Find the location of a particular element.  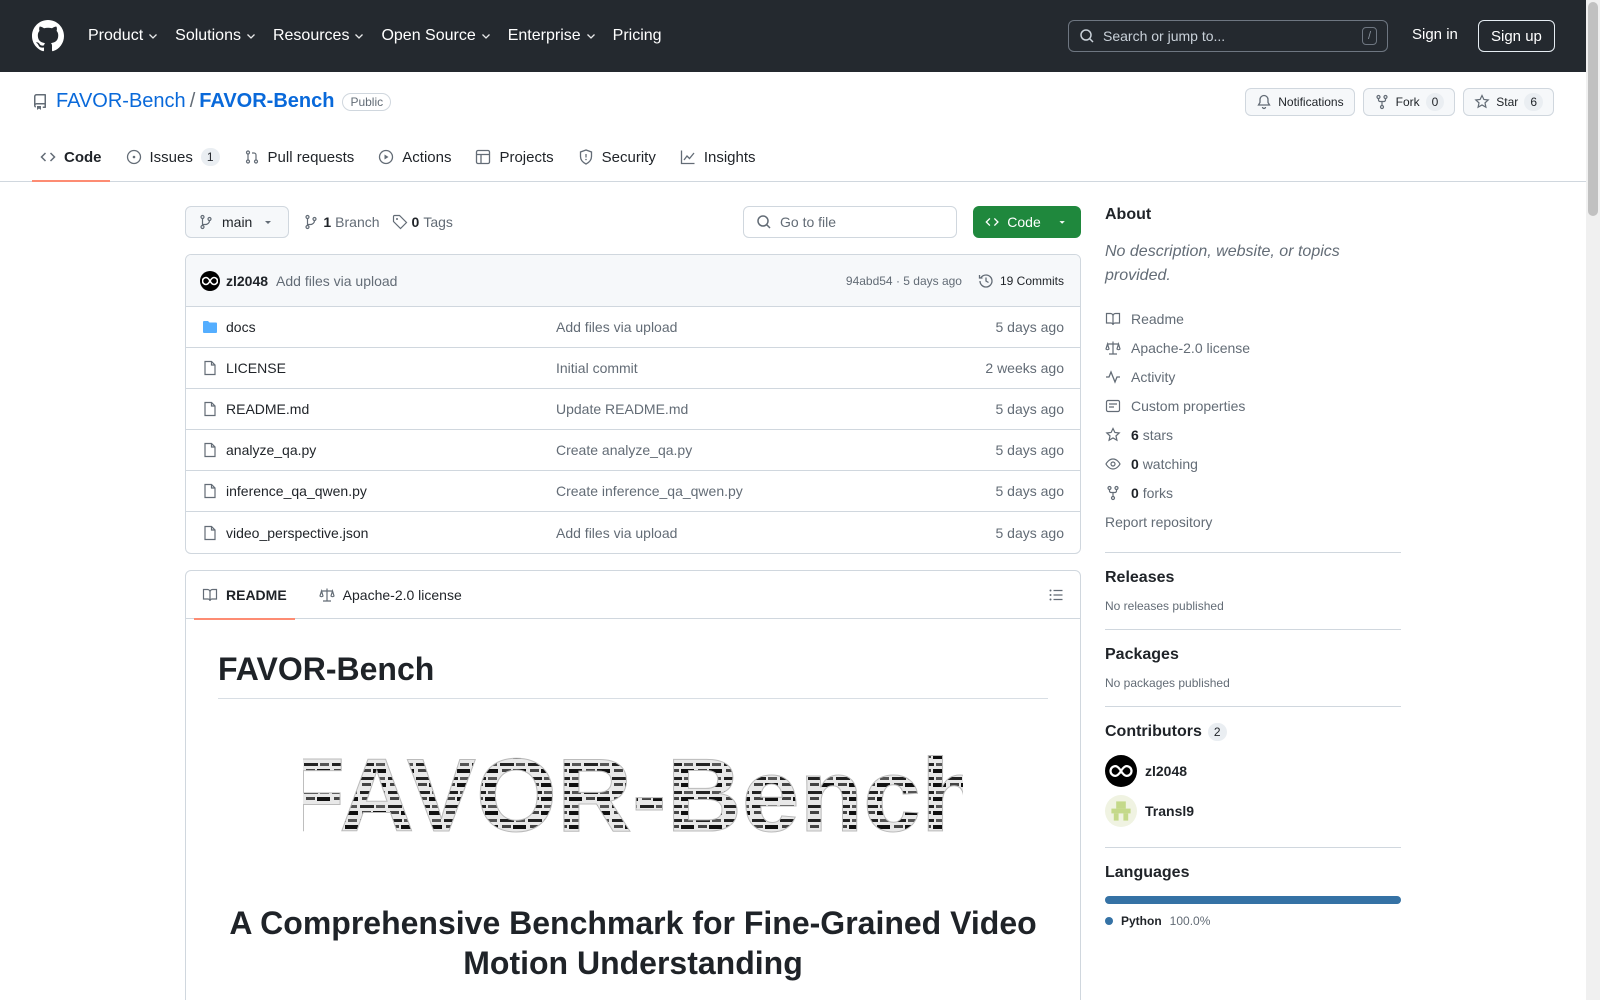

contributors-heading: Contributors 2 is located at coordinates (1253, 732).